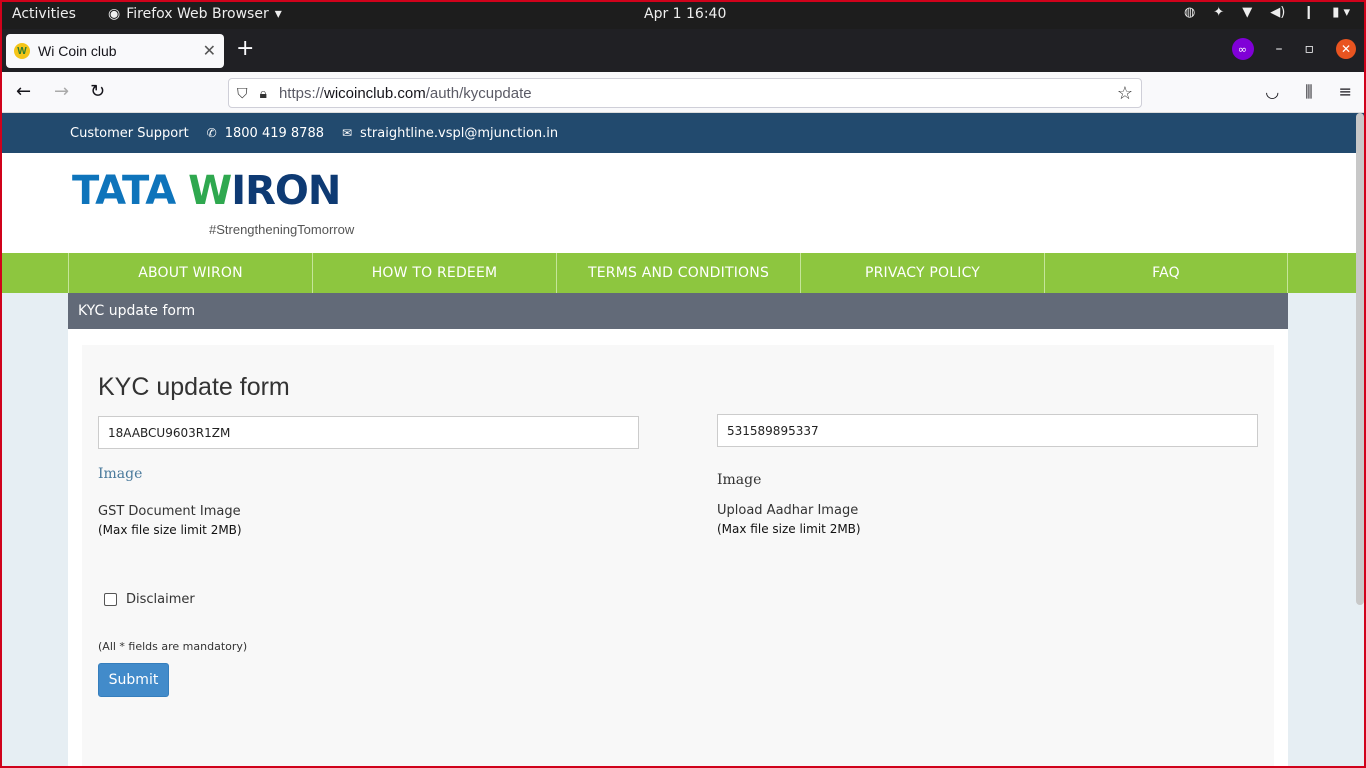  What do you see at coordinates (301, 93) in the screenshot?
I see `url-scheme: https://` at bounding box center [301, 93].